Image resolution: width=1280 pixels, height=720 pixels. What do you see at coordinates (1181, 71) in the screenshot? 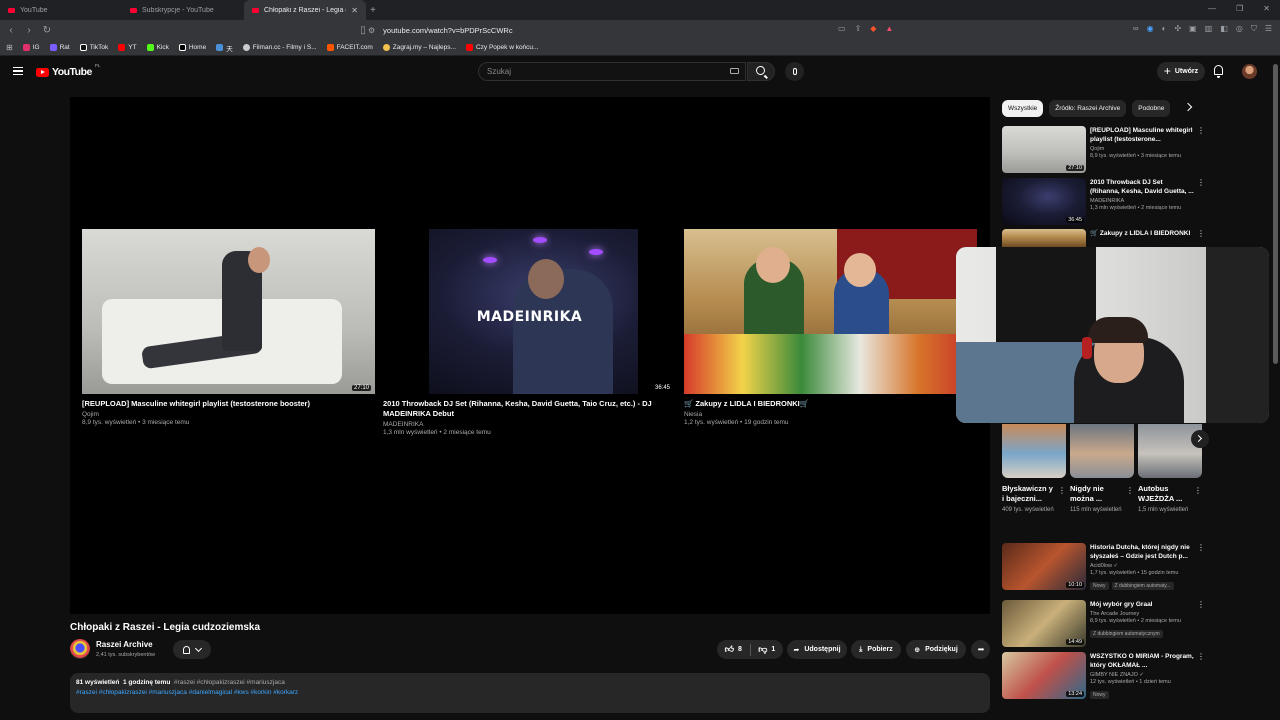
I see `create-button: + Utwórz` at bounding box center [1181, 71].